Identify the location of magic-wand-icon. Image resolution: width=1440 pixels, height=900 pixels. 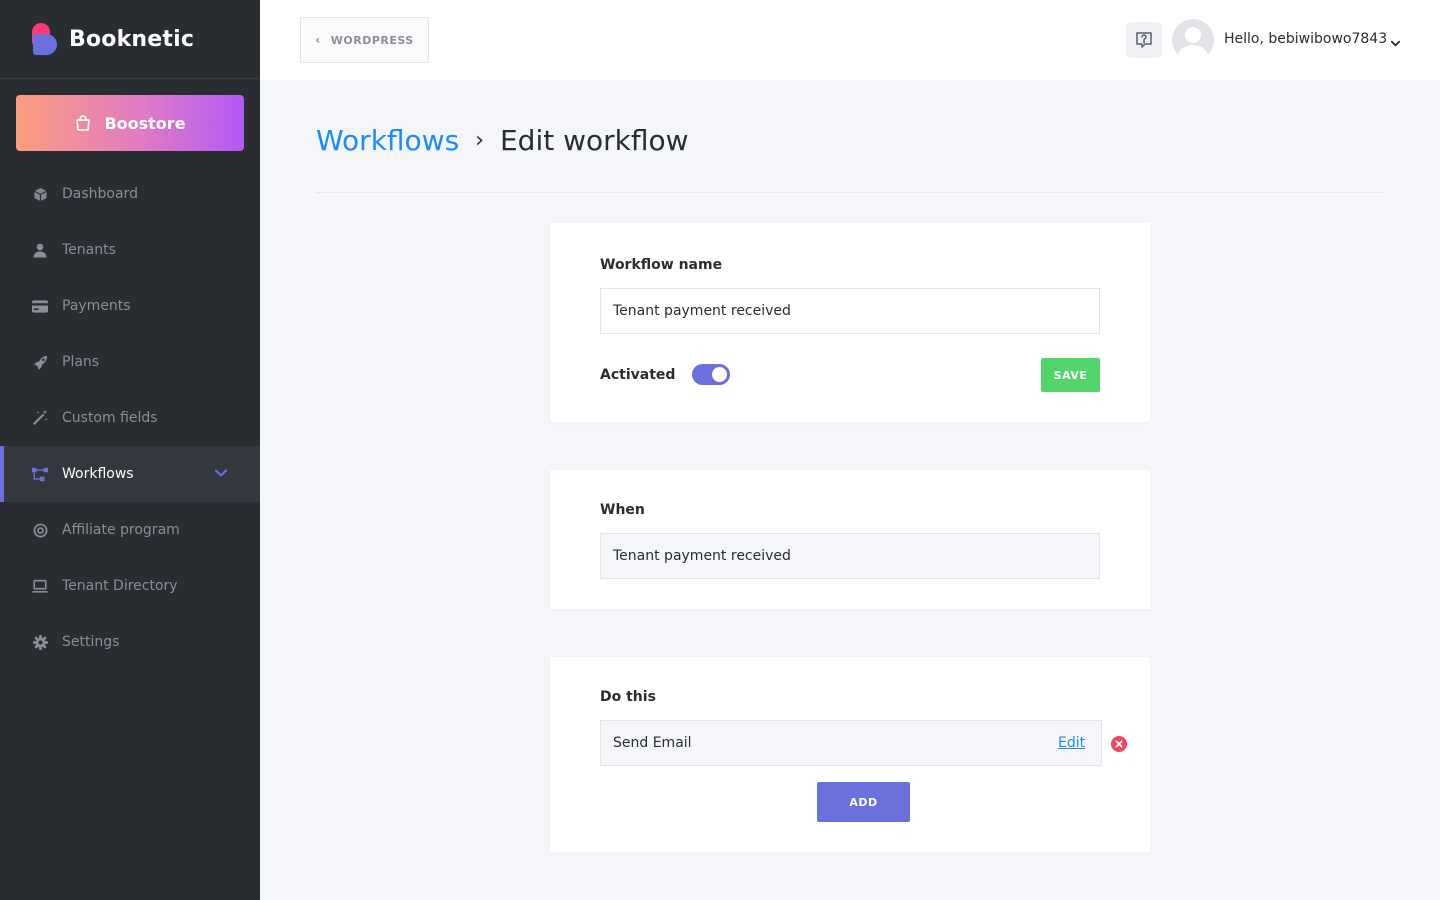
(40, 418).